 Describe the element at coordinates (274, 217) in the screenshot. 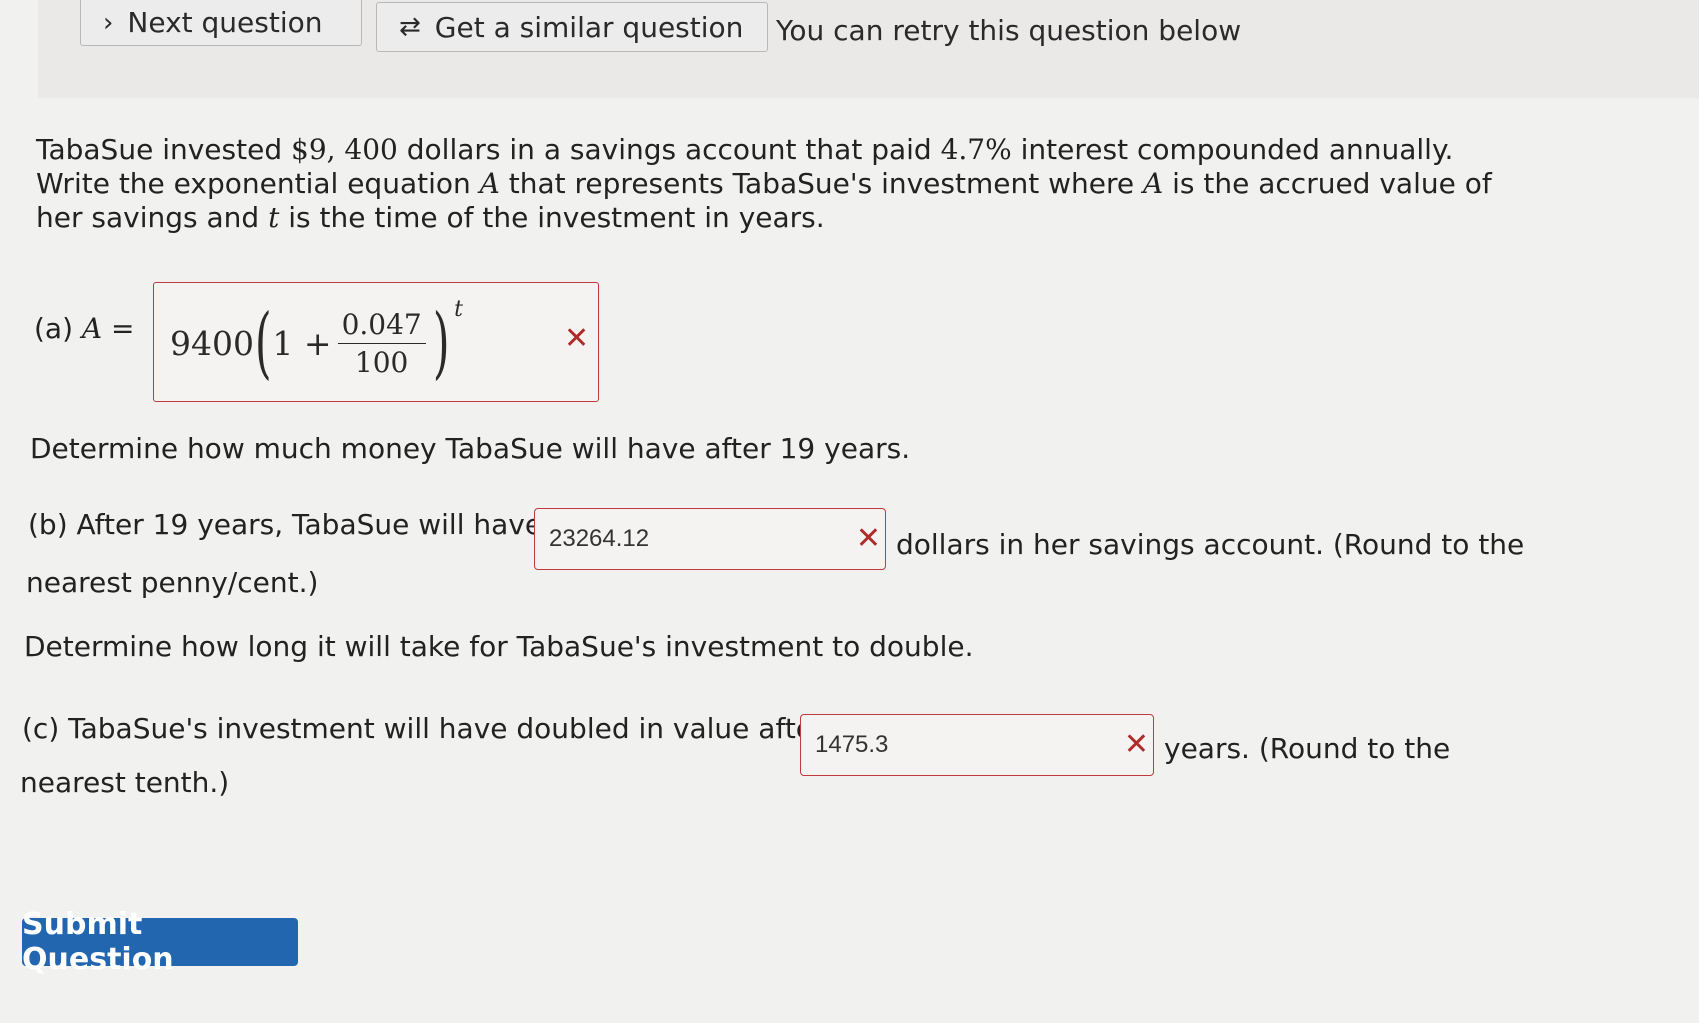

I see `math-variable: t` at that location.